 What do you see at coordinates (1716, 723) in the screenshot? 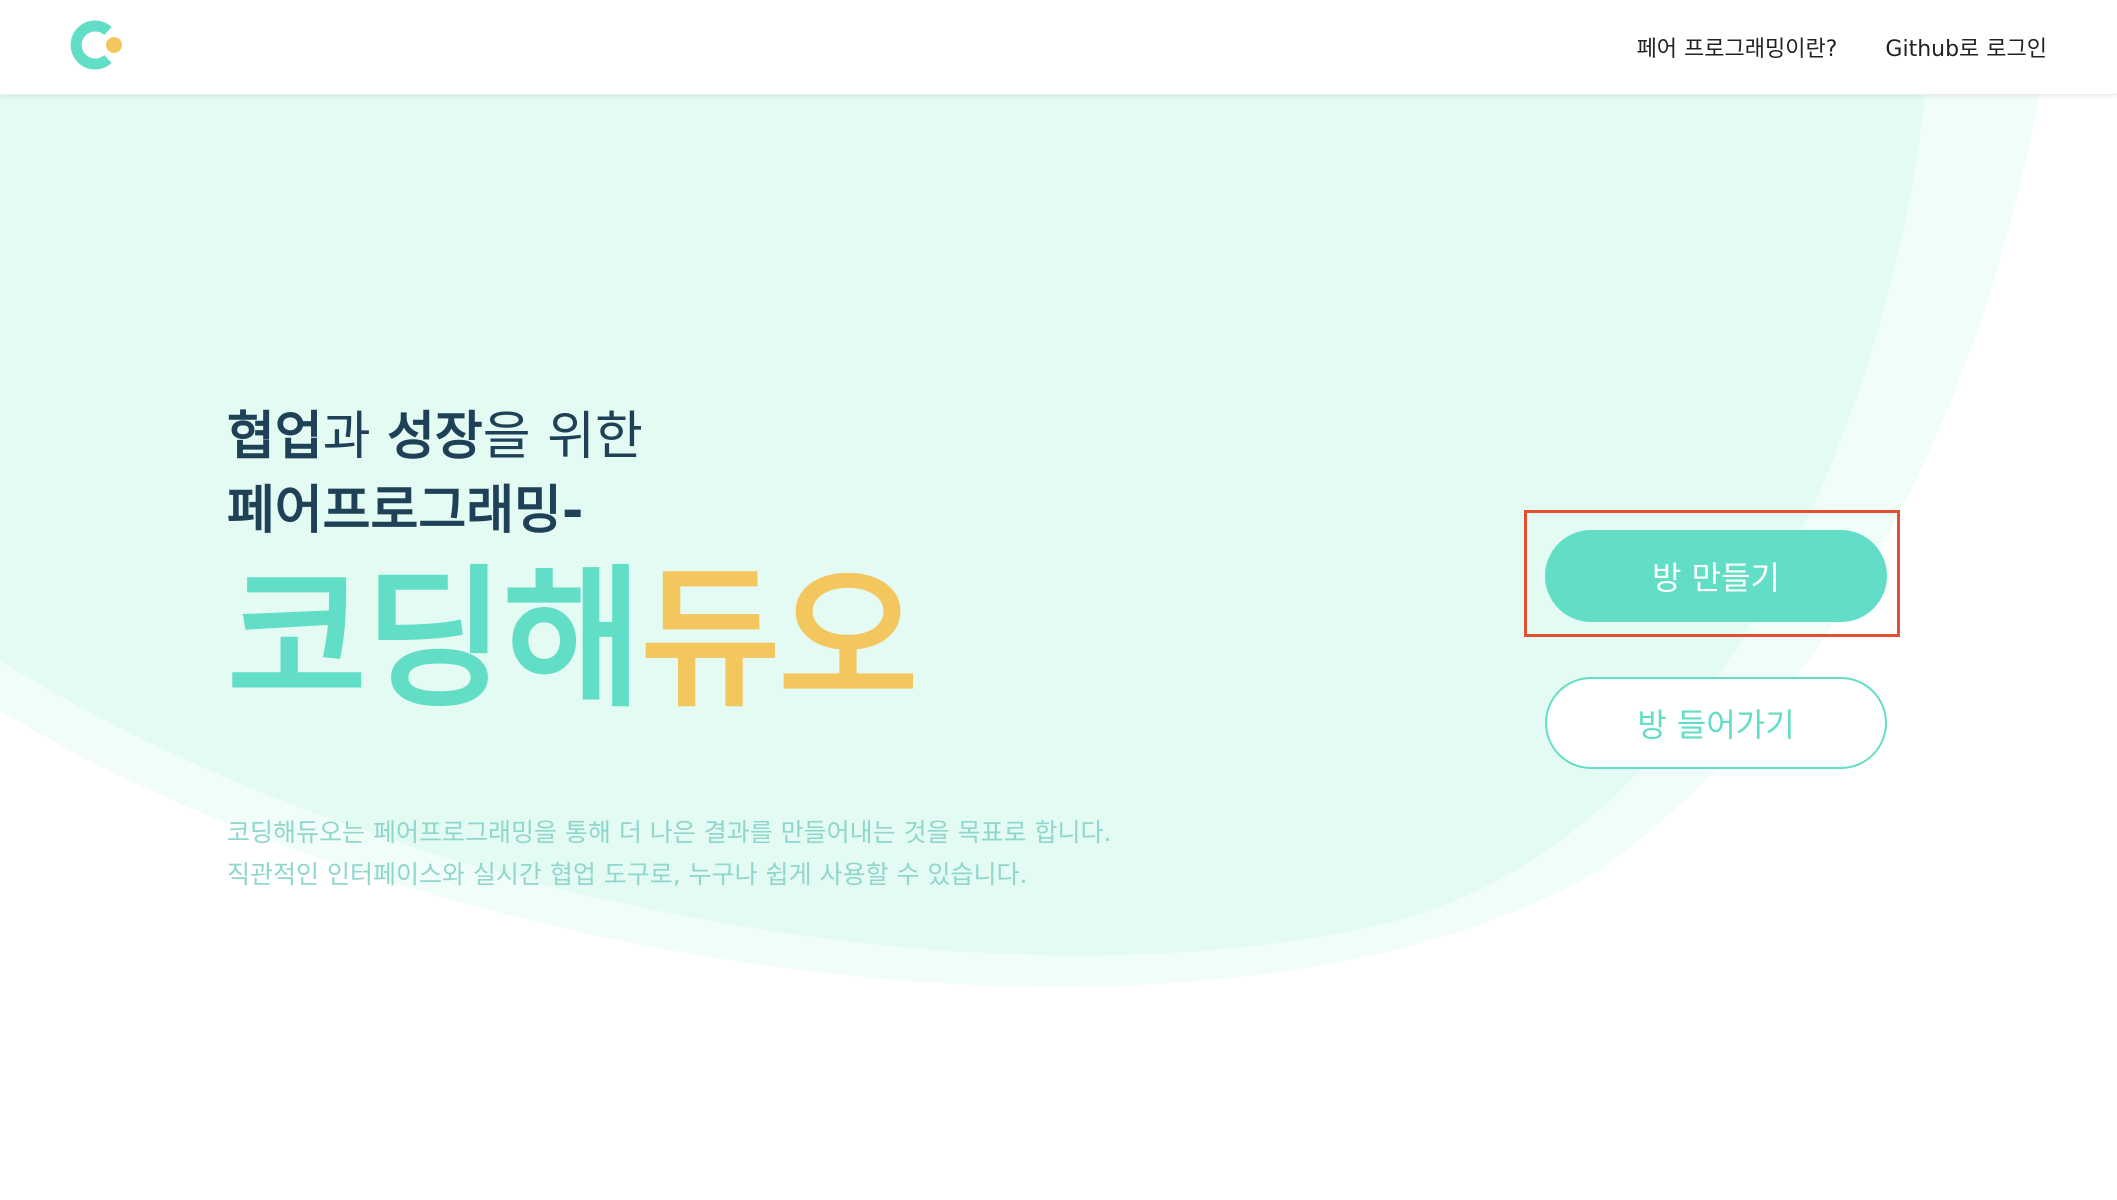
I see `join-room-button: 방 들어가기` at bounding box center [1716, 723].